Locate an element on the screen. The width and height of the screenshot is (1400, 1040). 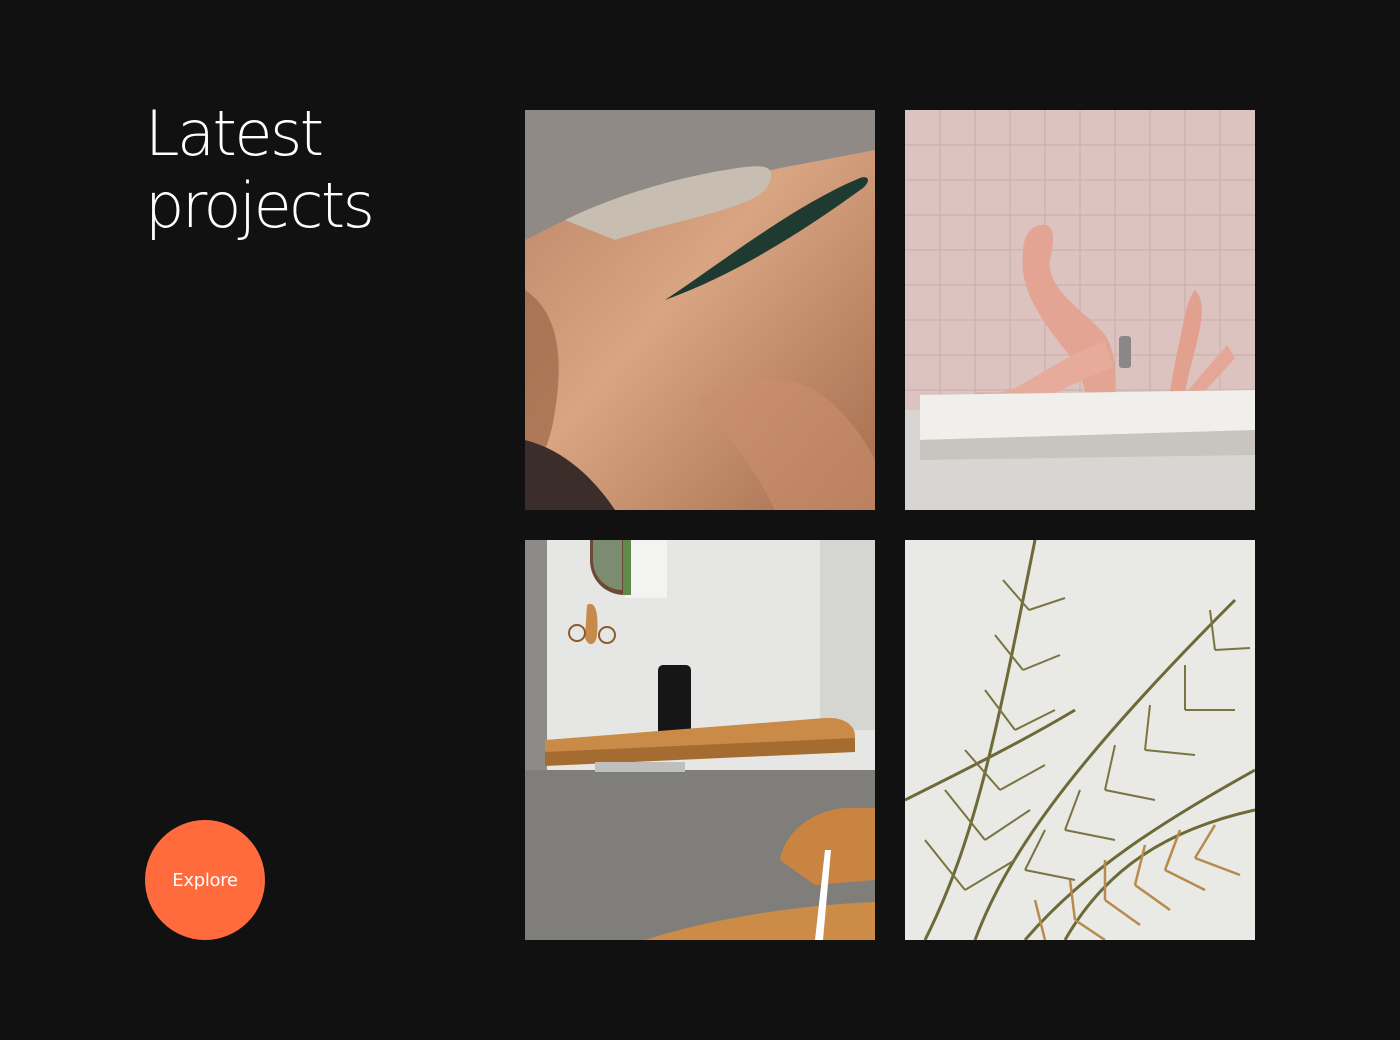
palm-leaves-image is located at coordinates (1080, 740).